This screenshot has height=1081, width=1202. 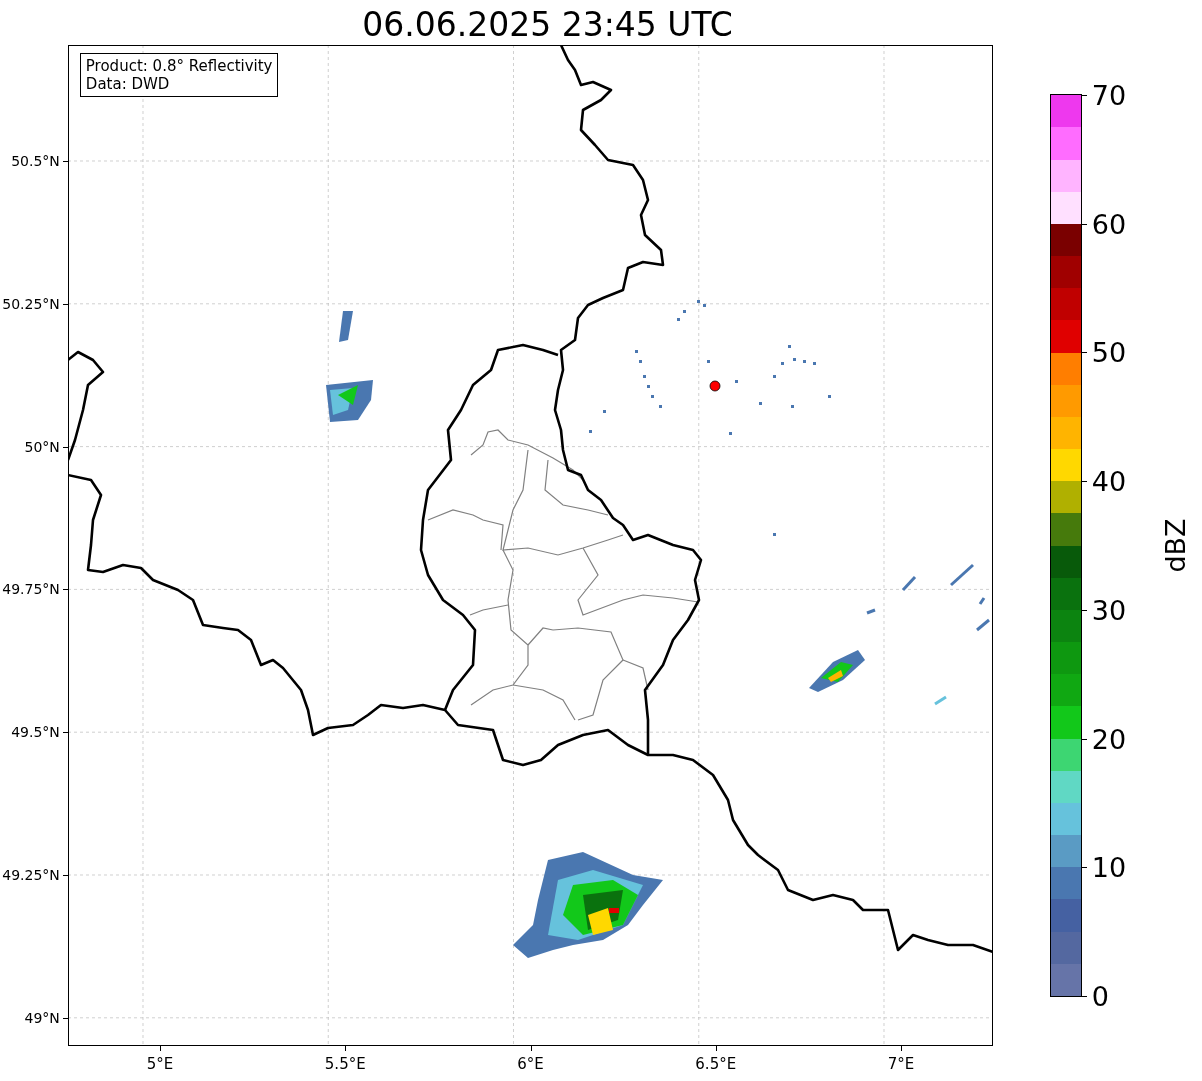 What do you see at coordinates (1109, 739) in the screenshot?
I see `colorbar-tick-label: 20` at bounding box center [1109, 739].